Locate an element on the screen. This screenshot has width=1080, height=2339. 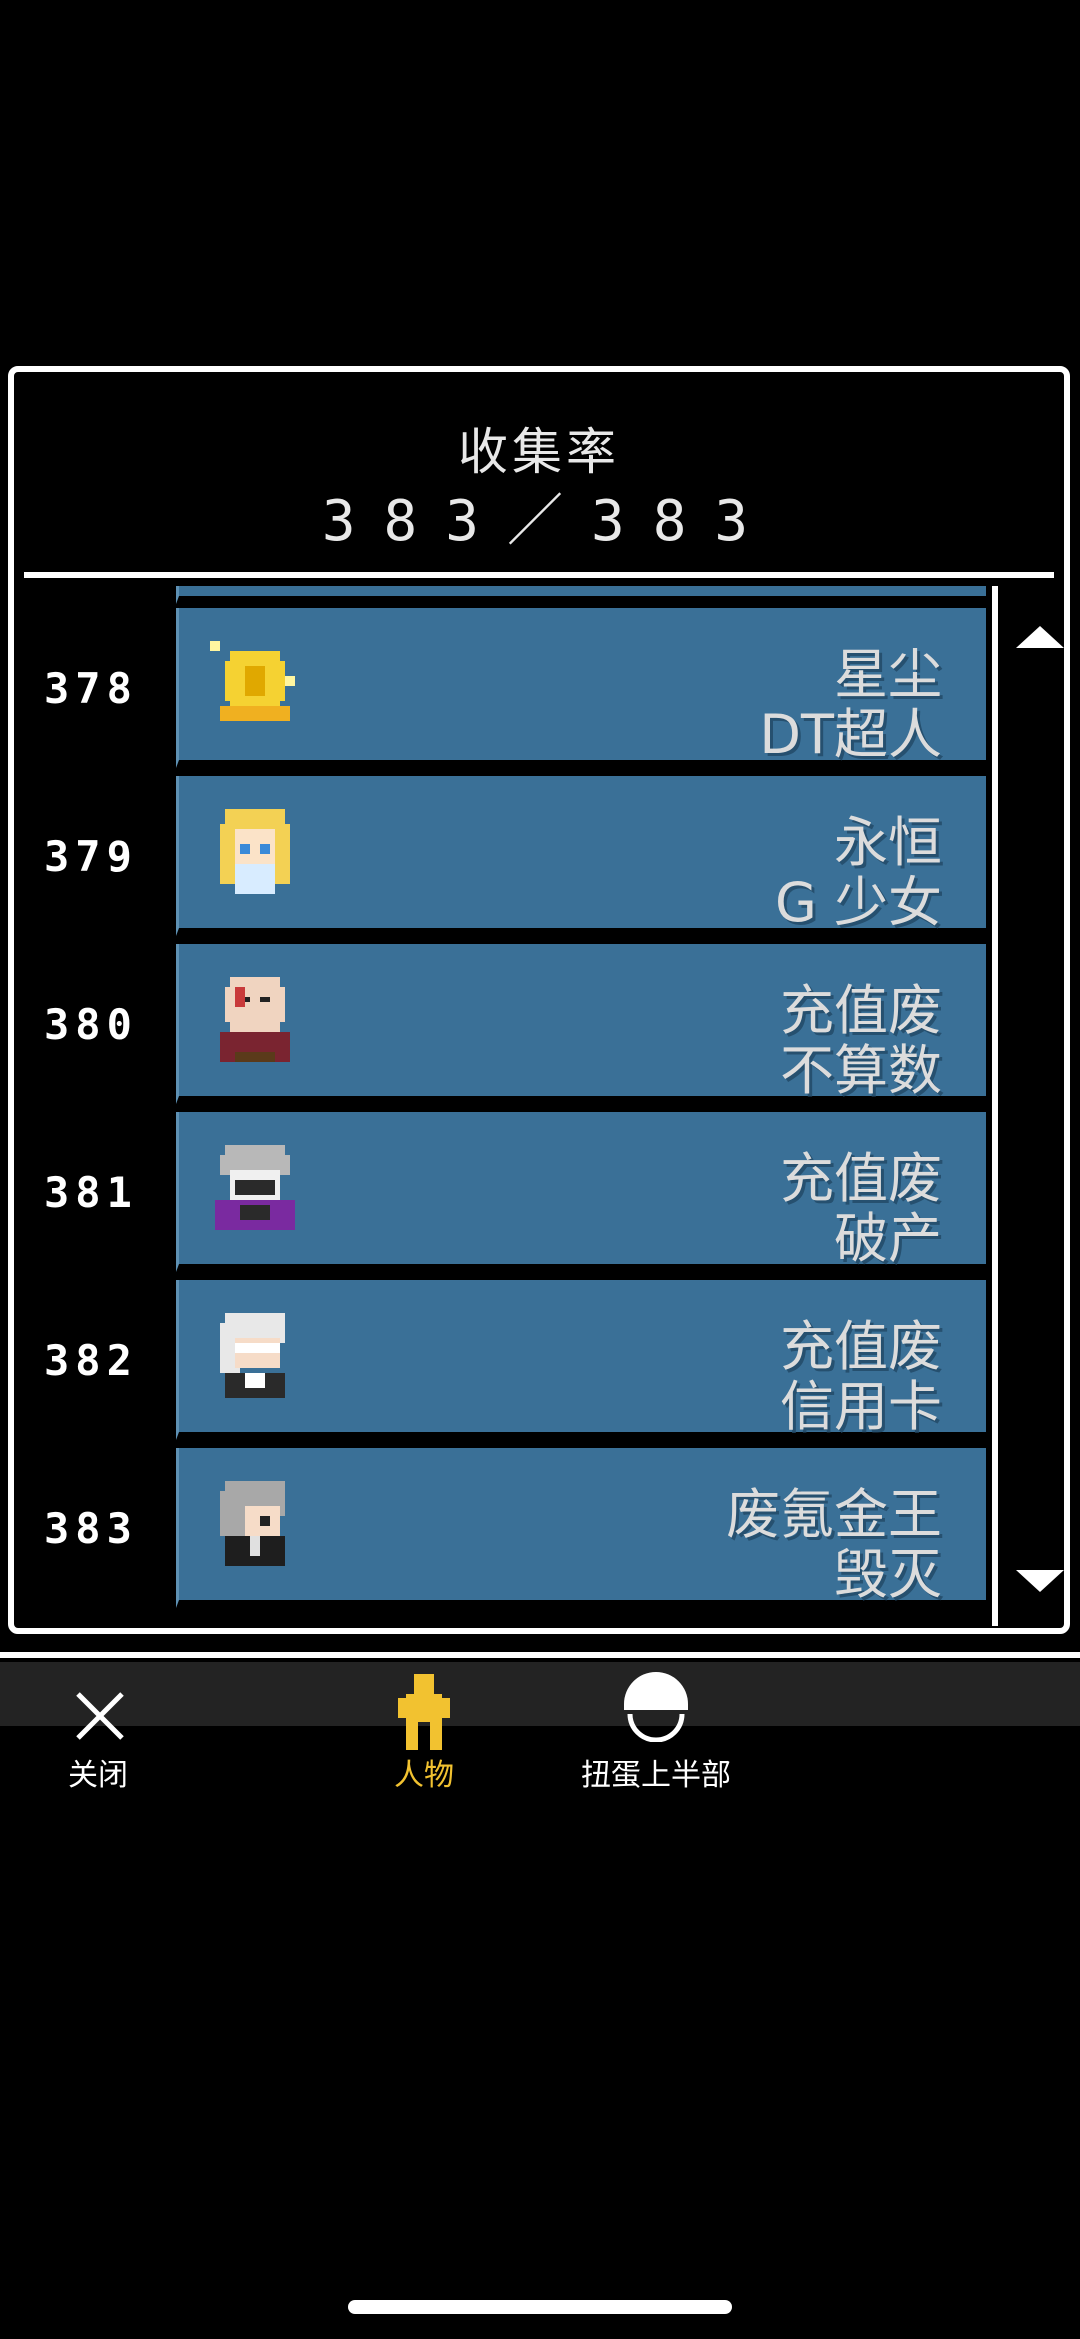
character-name: 信用卡 is located at coordinates (861, 1406).